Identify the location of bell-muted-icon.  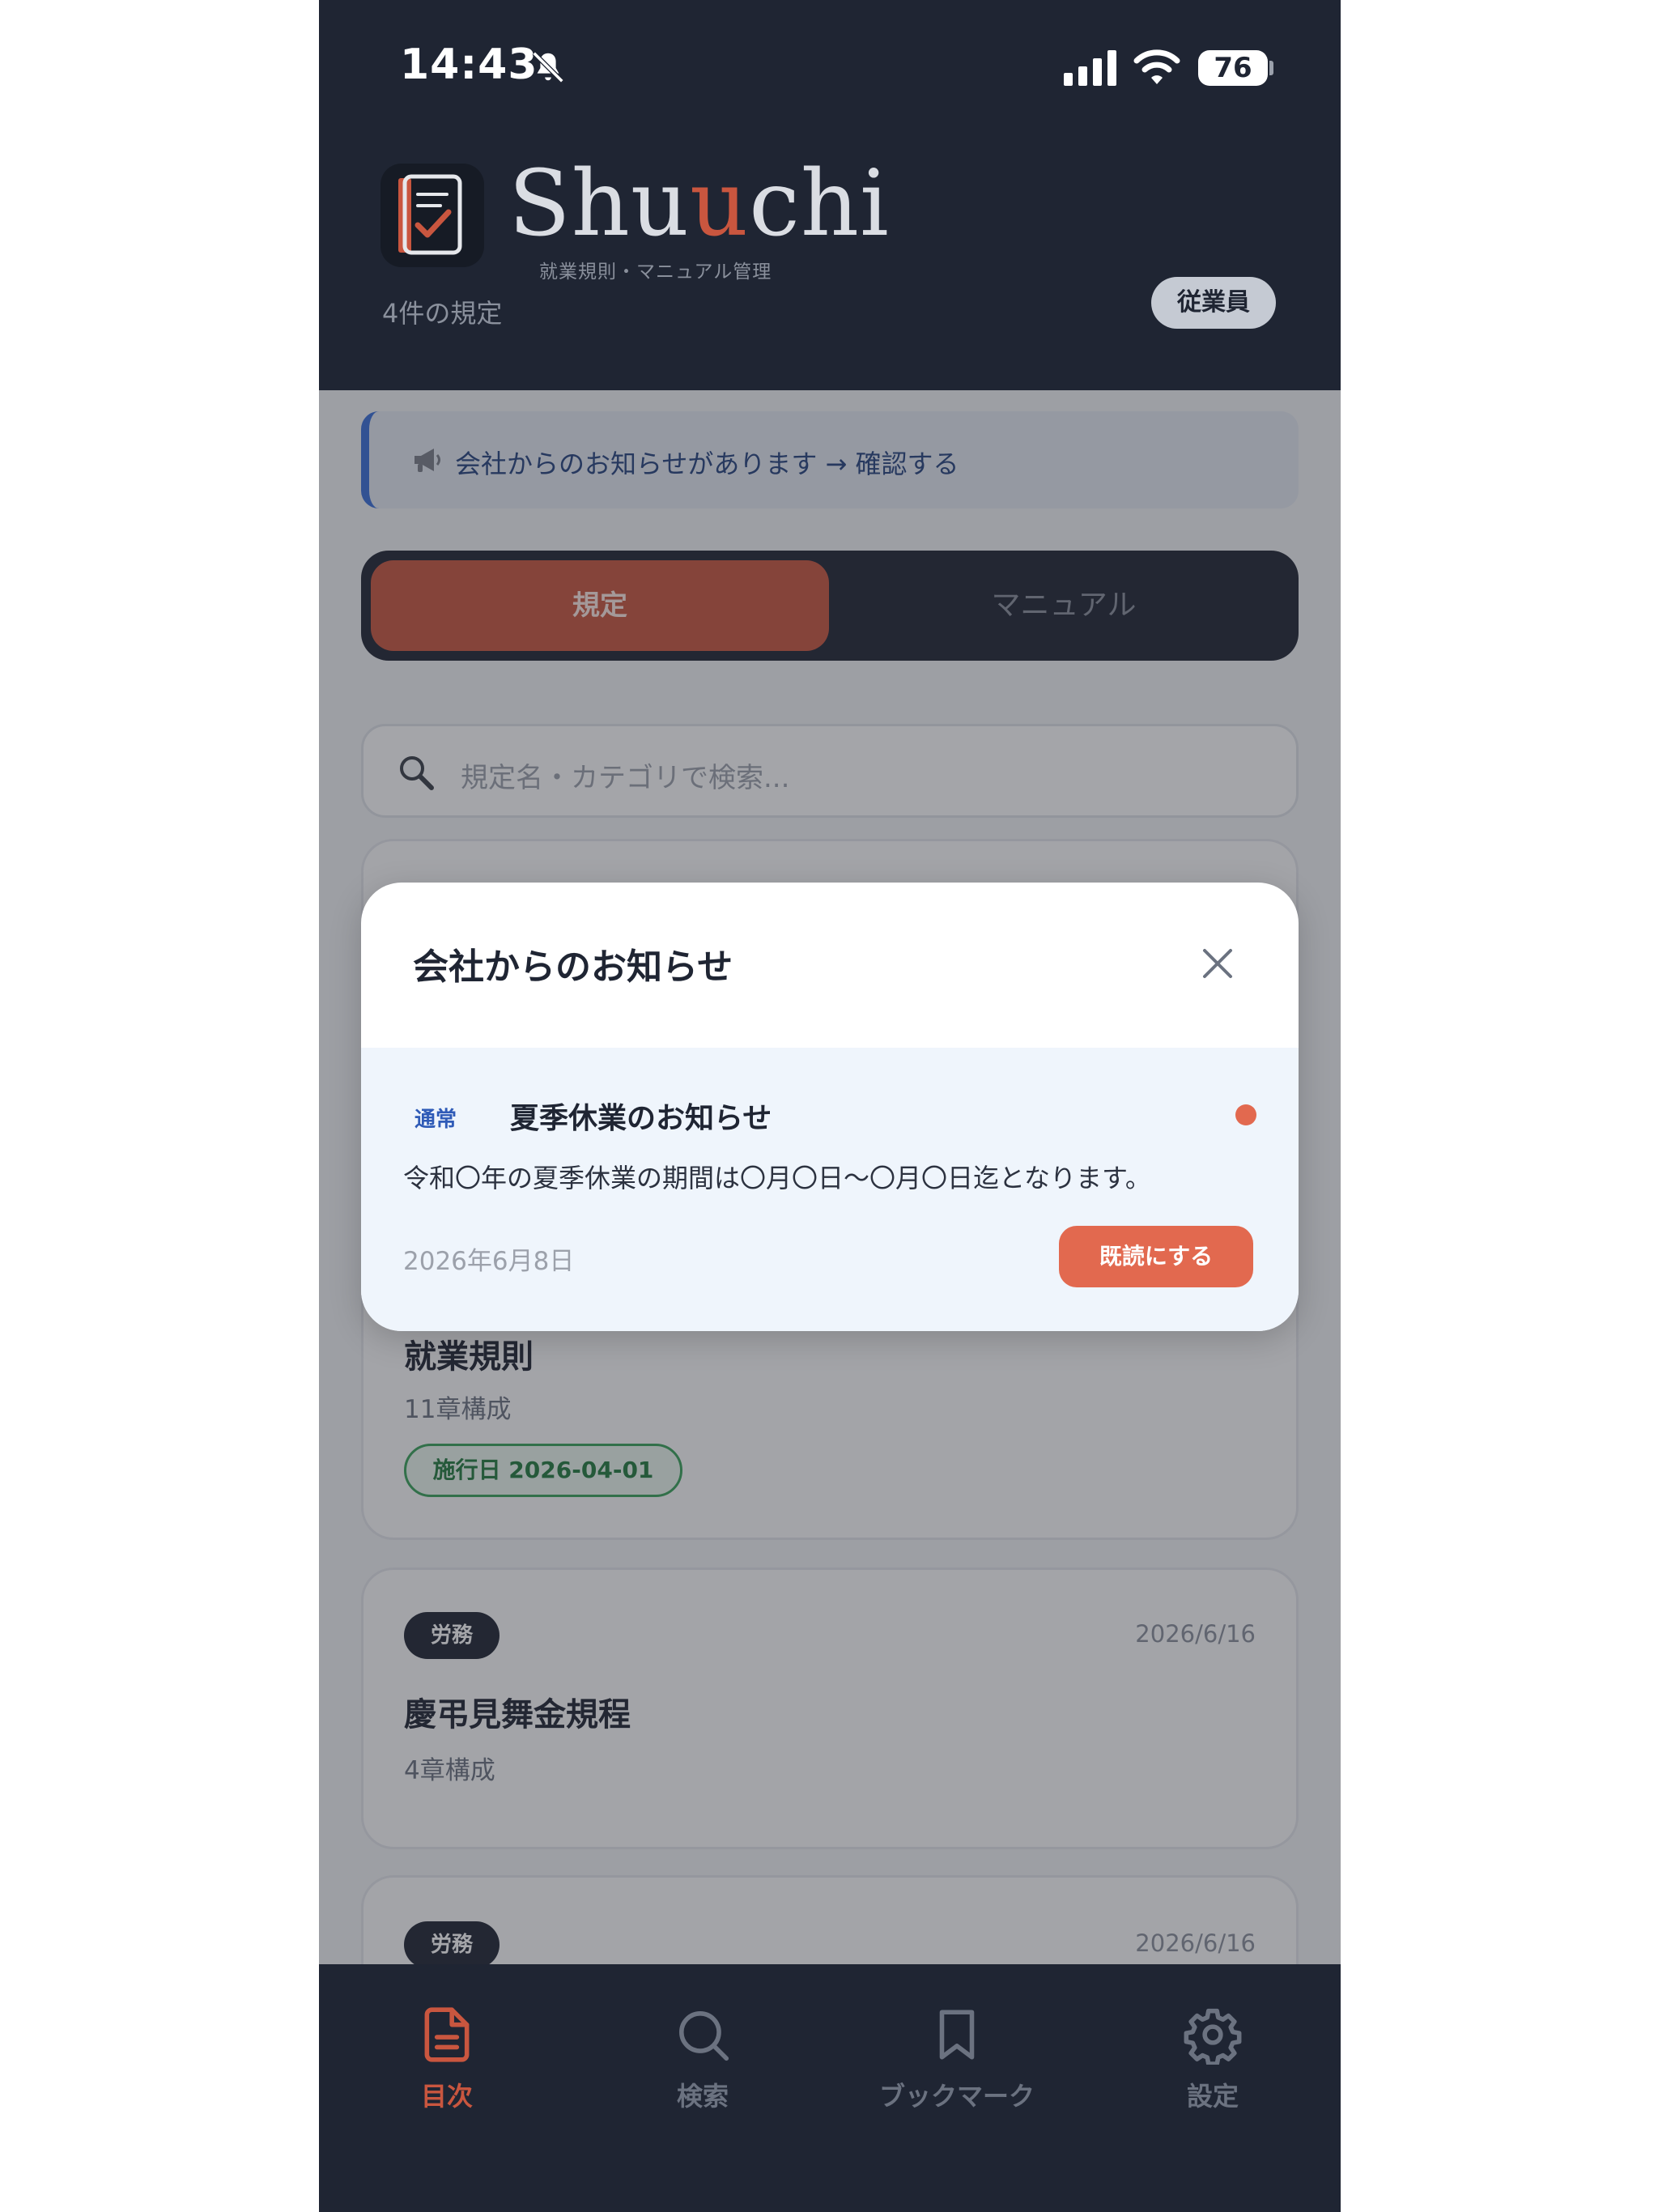
(548, 67).